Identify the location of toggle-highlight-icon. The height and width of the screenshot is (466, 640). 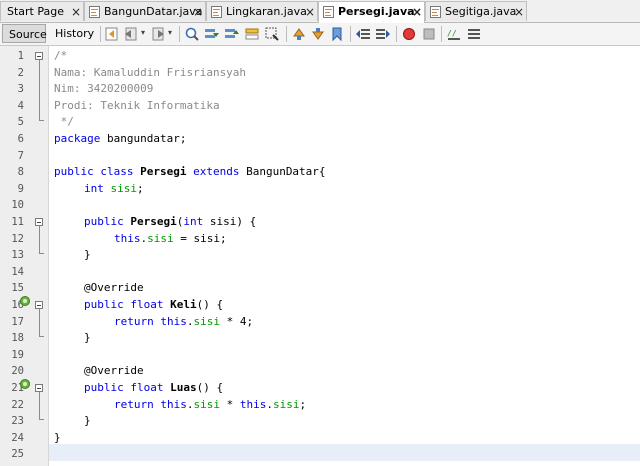
(252, 34).